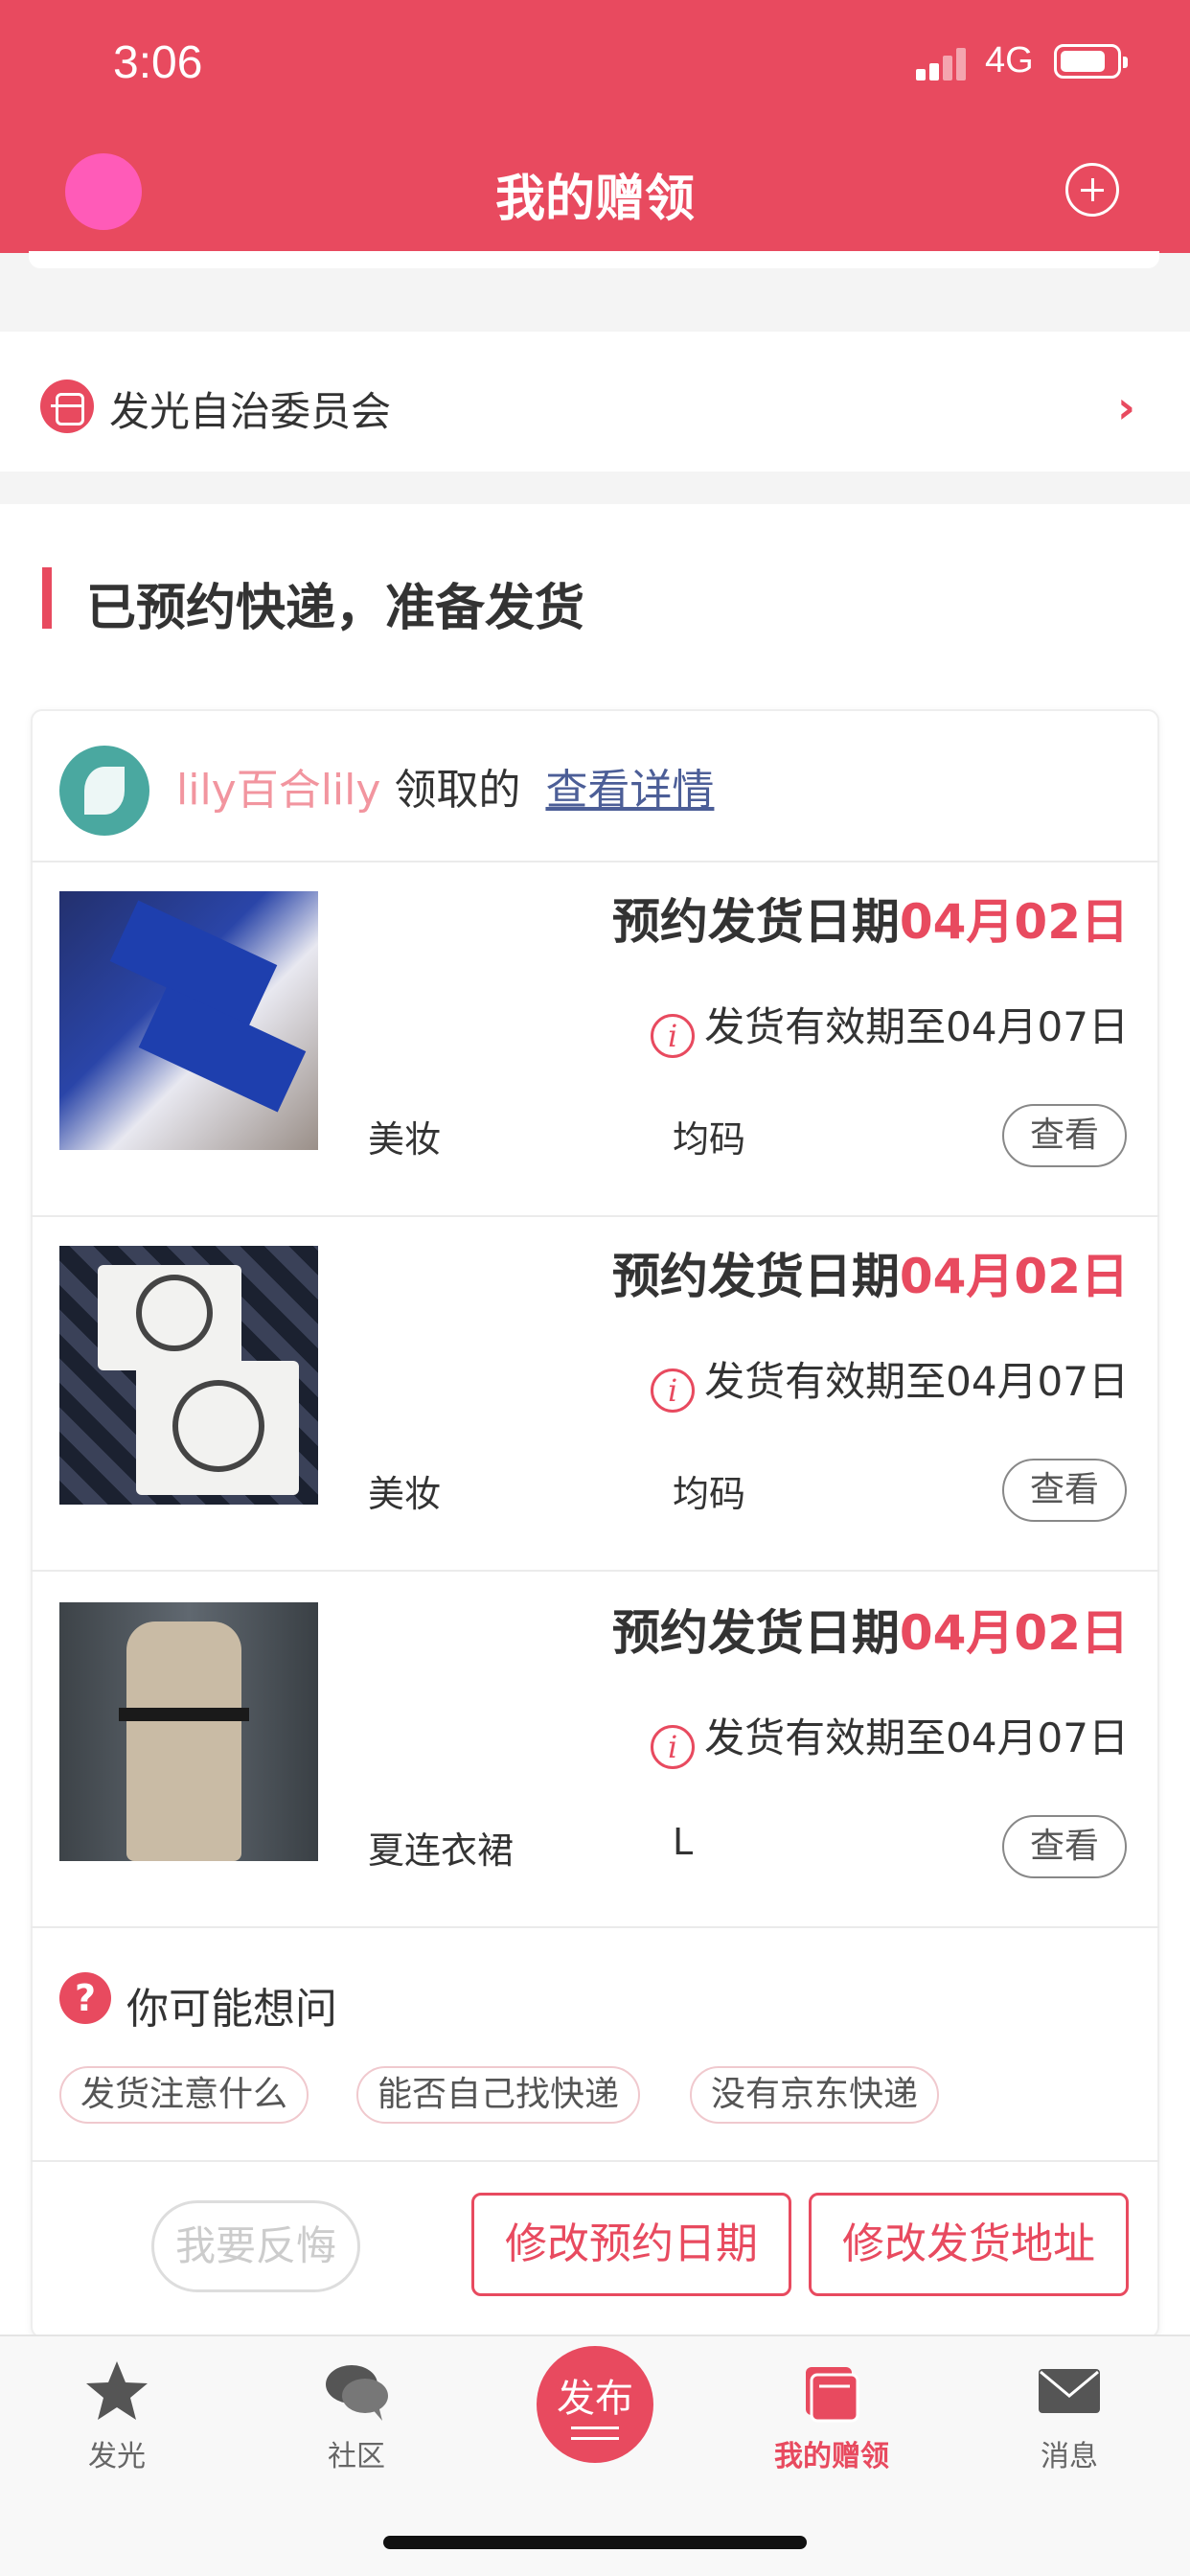  I want to click on tab-label: 发光, so click(117, 2456).